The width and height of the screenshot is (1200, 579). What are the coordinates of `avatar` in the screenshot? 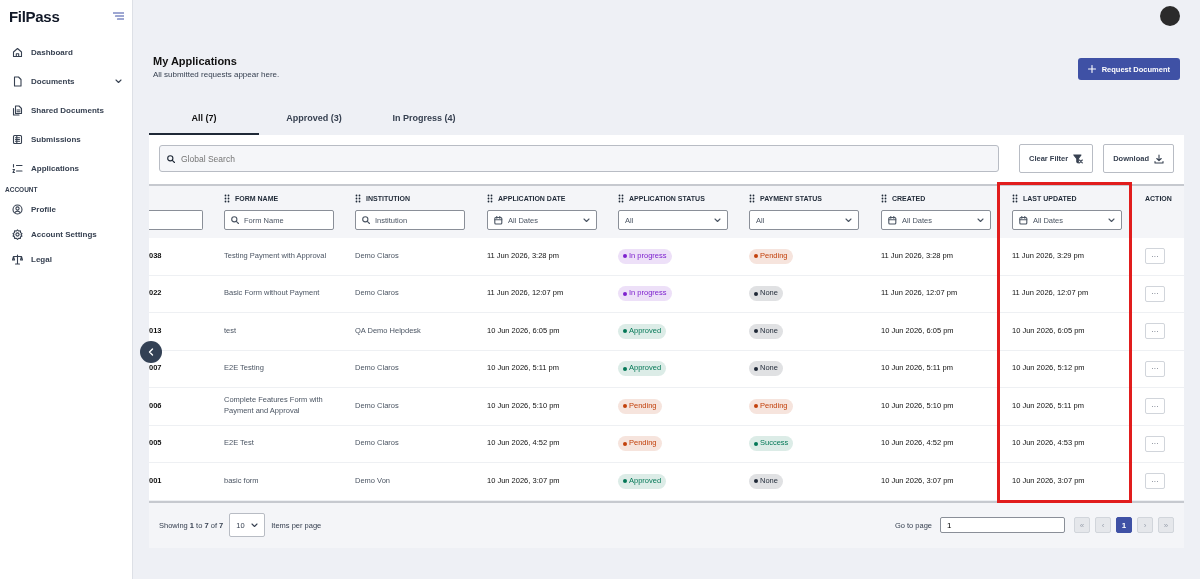 It's located at (1170, 16).